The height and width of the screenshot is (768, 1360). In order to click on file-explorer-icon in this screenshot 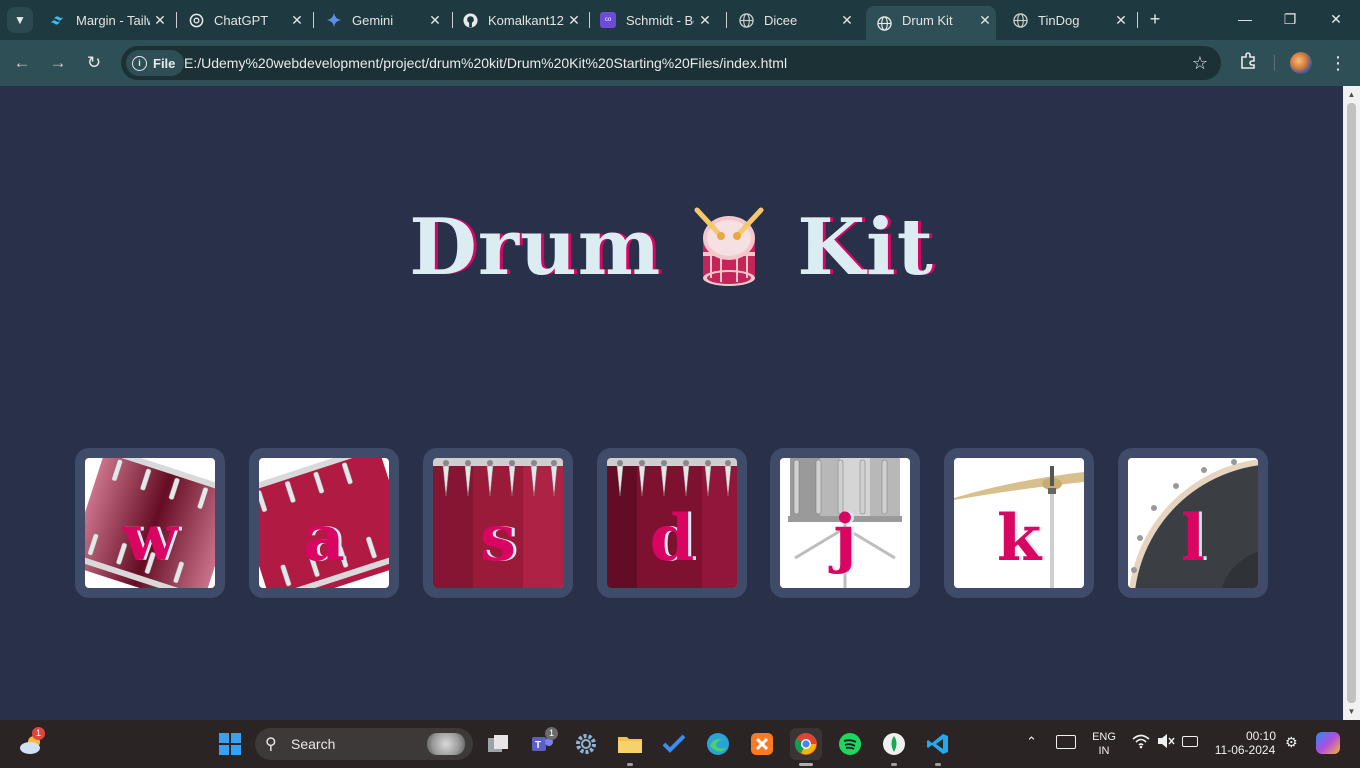, I will do `click(630, 744)`.